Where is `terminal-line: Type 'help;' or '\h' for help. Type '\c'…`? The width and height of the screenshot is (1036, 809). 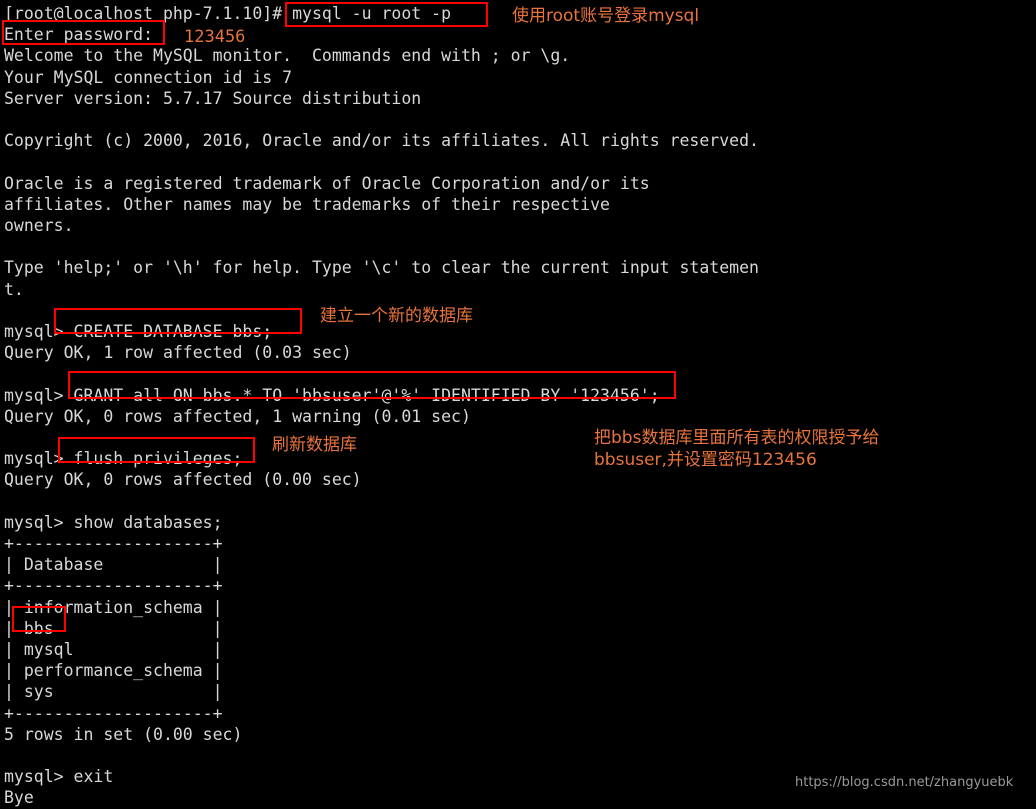
terminal-line: Type 'help;' or '\h' for help. Type '\c'… is located at coordinates (381, 268).